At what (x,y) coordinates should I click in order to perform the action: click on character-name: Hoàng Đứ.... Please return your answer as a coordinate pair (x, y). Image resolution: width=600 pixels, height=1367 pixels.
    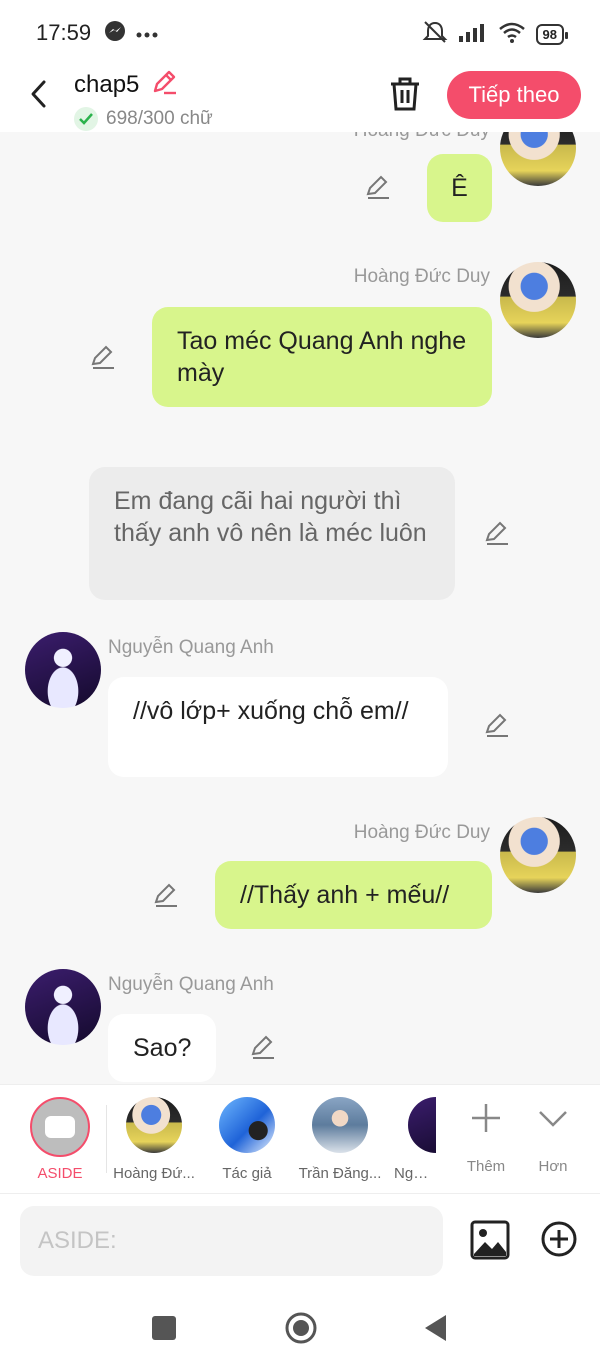
    Looking at the image, I should click on (154, 1173).